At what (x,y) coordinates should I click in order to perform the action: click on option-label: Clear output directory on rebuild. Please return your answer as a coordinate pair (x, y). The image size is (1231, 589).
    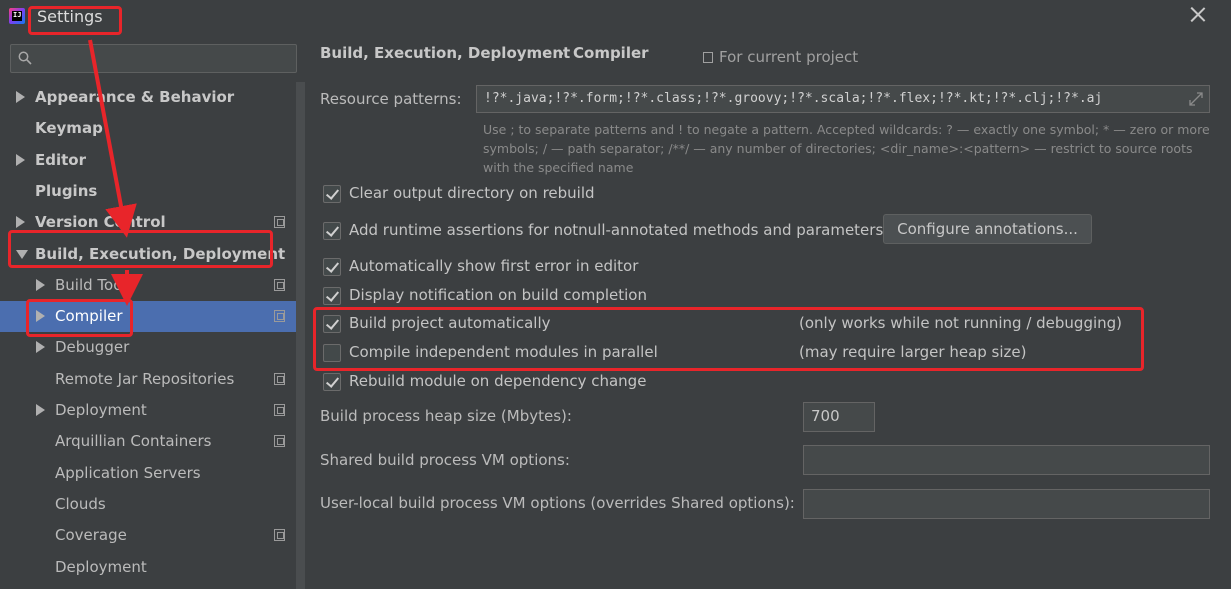
    Looking at the image, I should click on (472, 193).